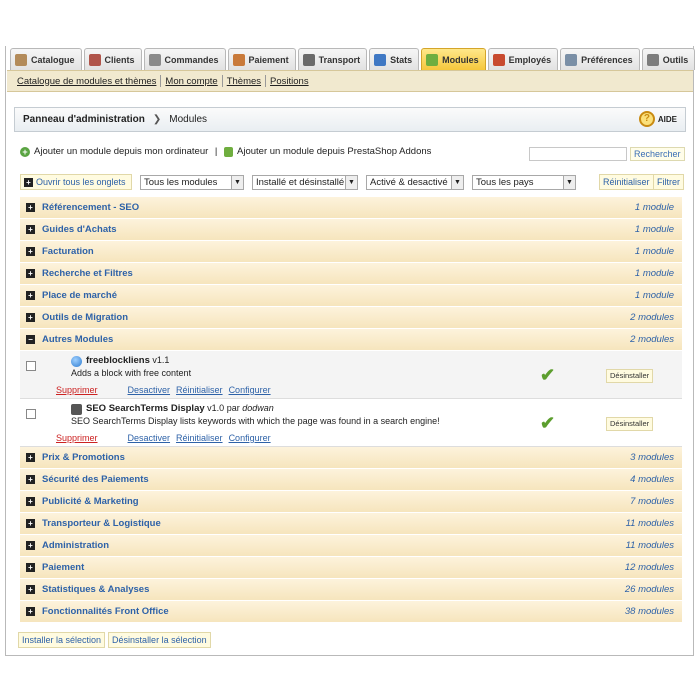 This screenshot has width=700, height=700. What do you see at coordinates (351, 230) in the screenshot?
I see `category-row: + Guides d'Achats 1 module` at bounding box center [351, 230].